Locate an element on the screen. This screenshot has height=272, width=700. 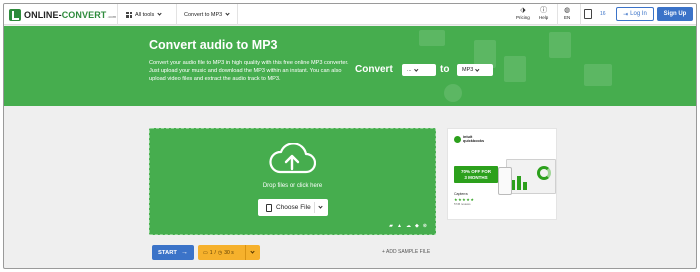
signup-button: Sign Up is located at coordinates (675, 14).